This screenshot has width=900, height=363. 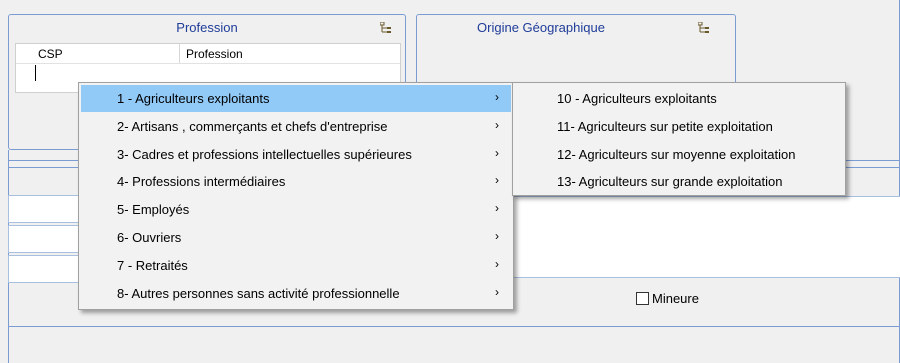 I want to click on profession-panel-title: Profession, so click(x=207, y=27).